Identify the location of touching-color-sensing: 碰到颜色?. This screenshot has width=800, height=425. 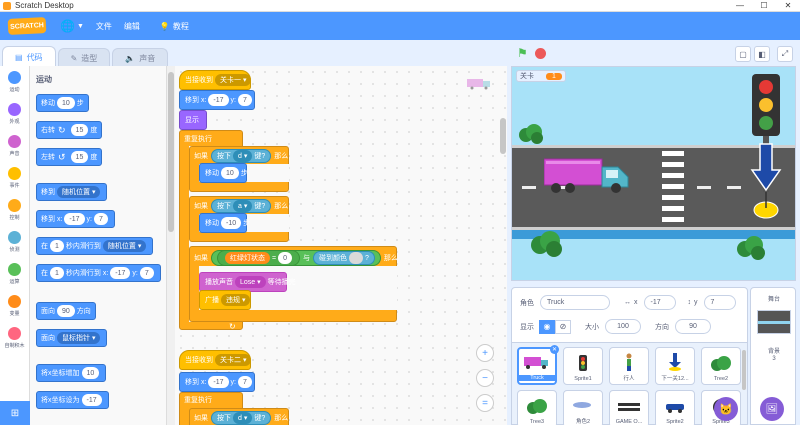
(344, 258).